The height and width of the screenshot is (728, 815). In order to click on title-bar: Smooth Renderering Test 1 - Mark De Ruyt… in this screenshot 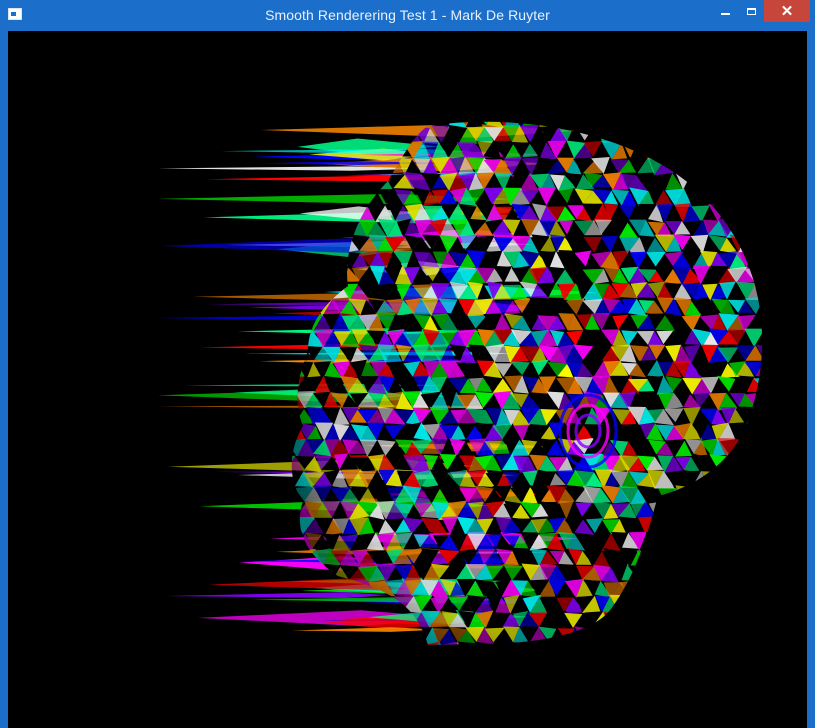, I will do `click(407, 15)`.